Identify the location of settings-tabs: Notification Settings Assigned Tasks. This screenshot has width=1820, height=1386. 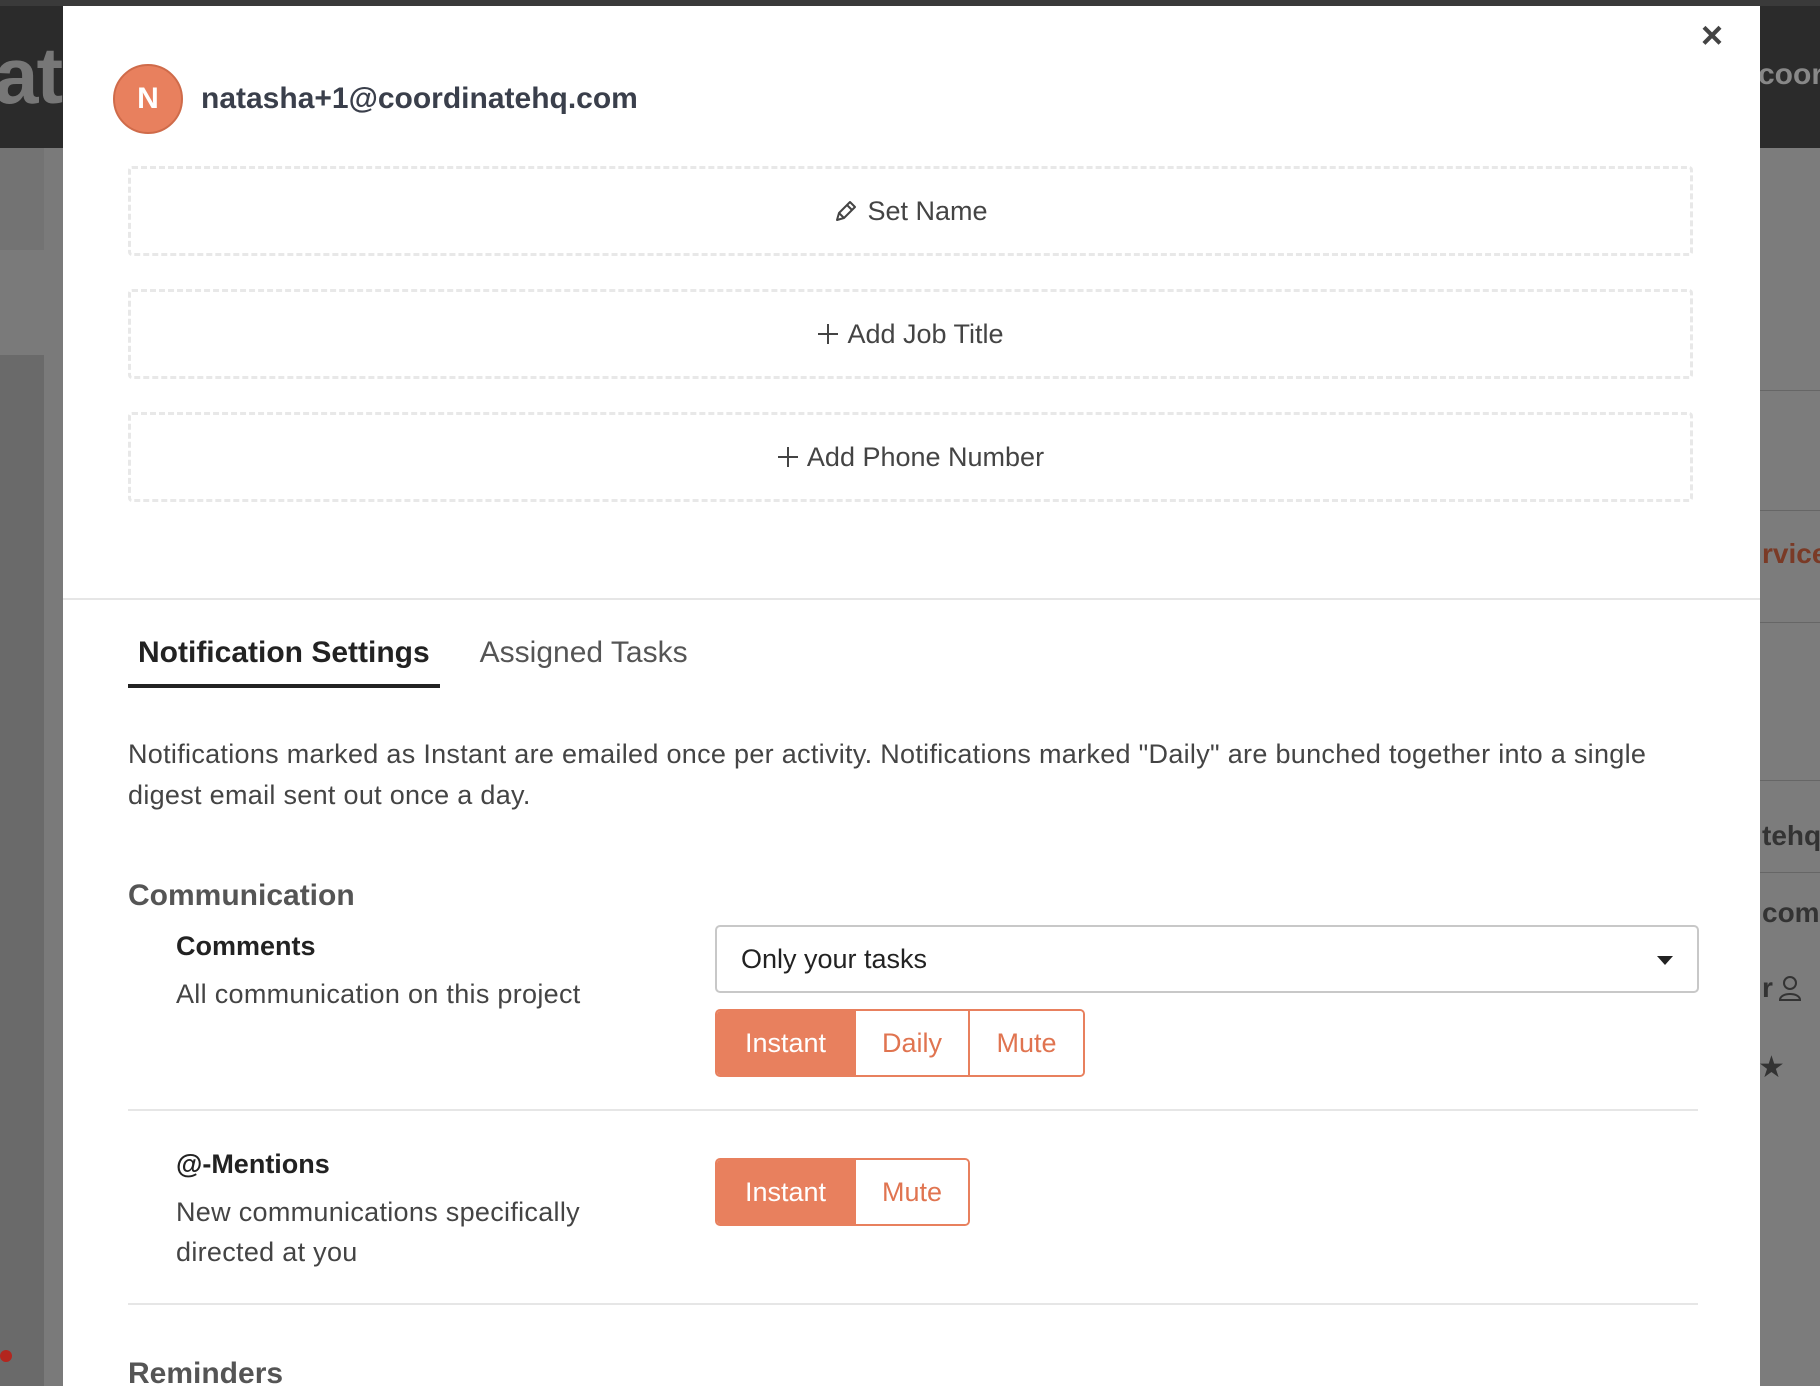
(428, 662).